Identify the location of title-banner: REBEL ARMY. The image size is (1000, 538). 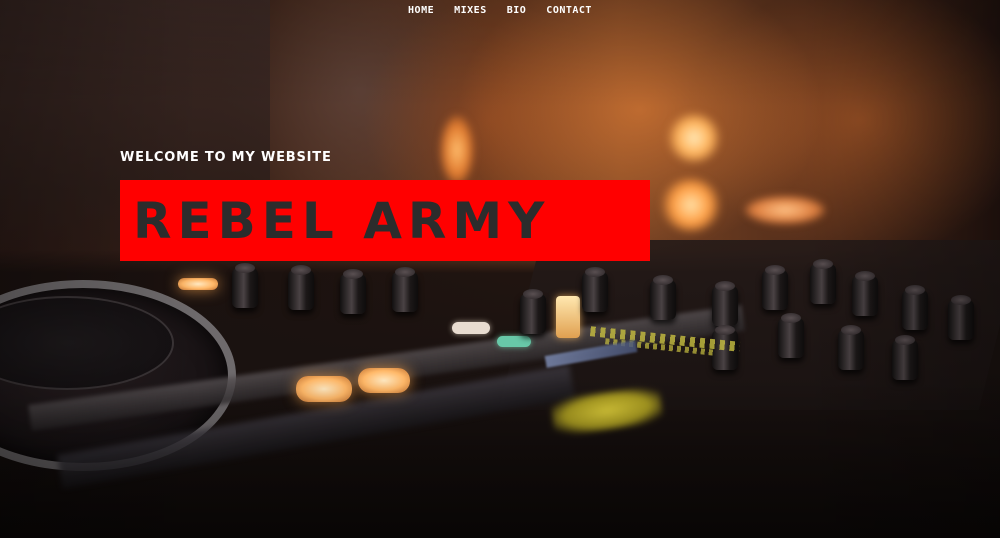
(385, 220).